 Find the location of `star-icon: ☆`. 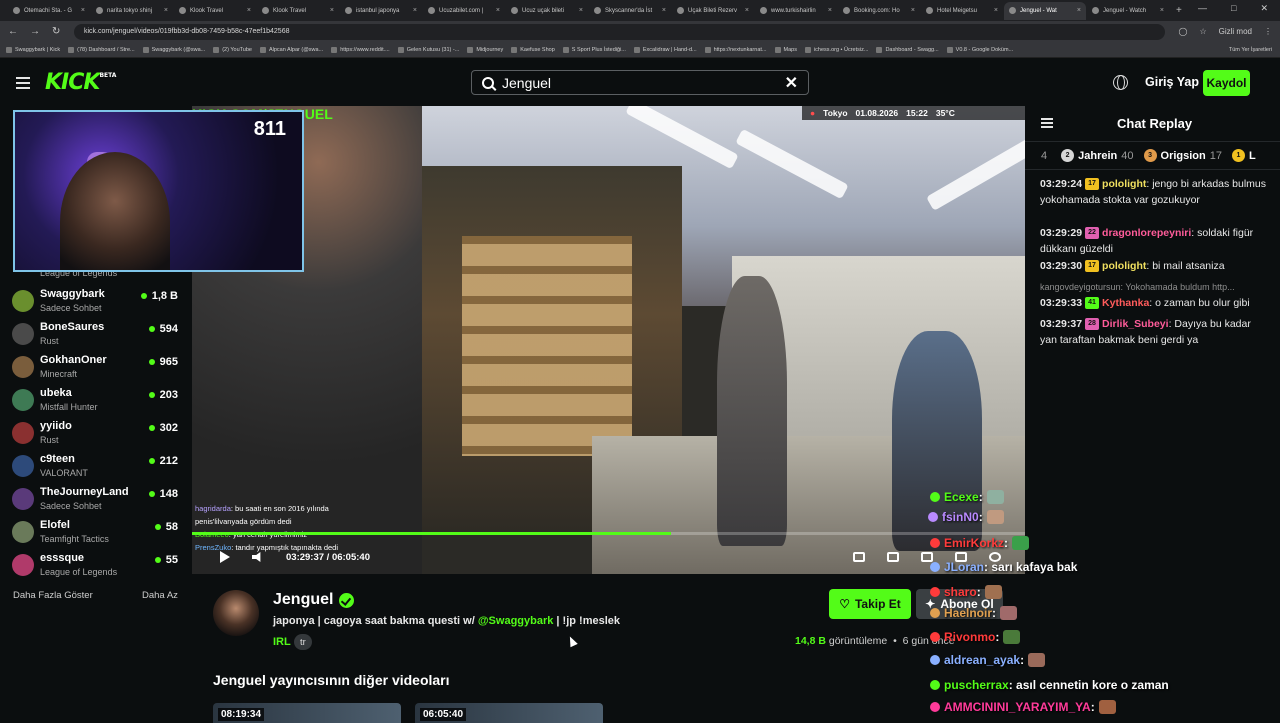

star-icon: ☆ is located at coordinates (1202, 31).